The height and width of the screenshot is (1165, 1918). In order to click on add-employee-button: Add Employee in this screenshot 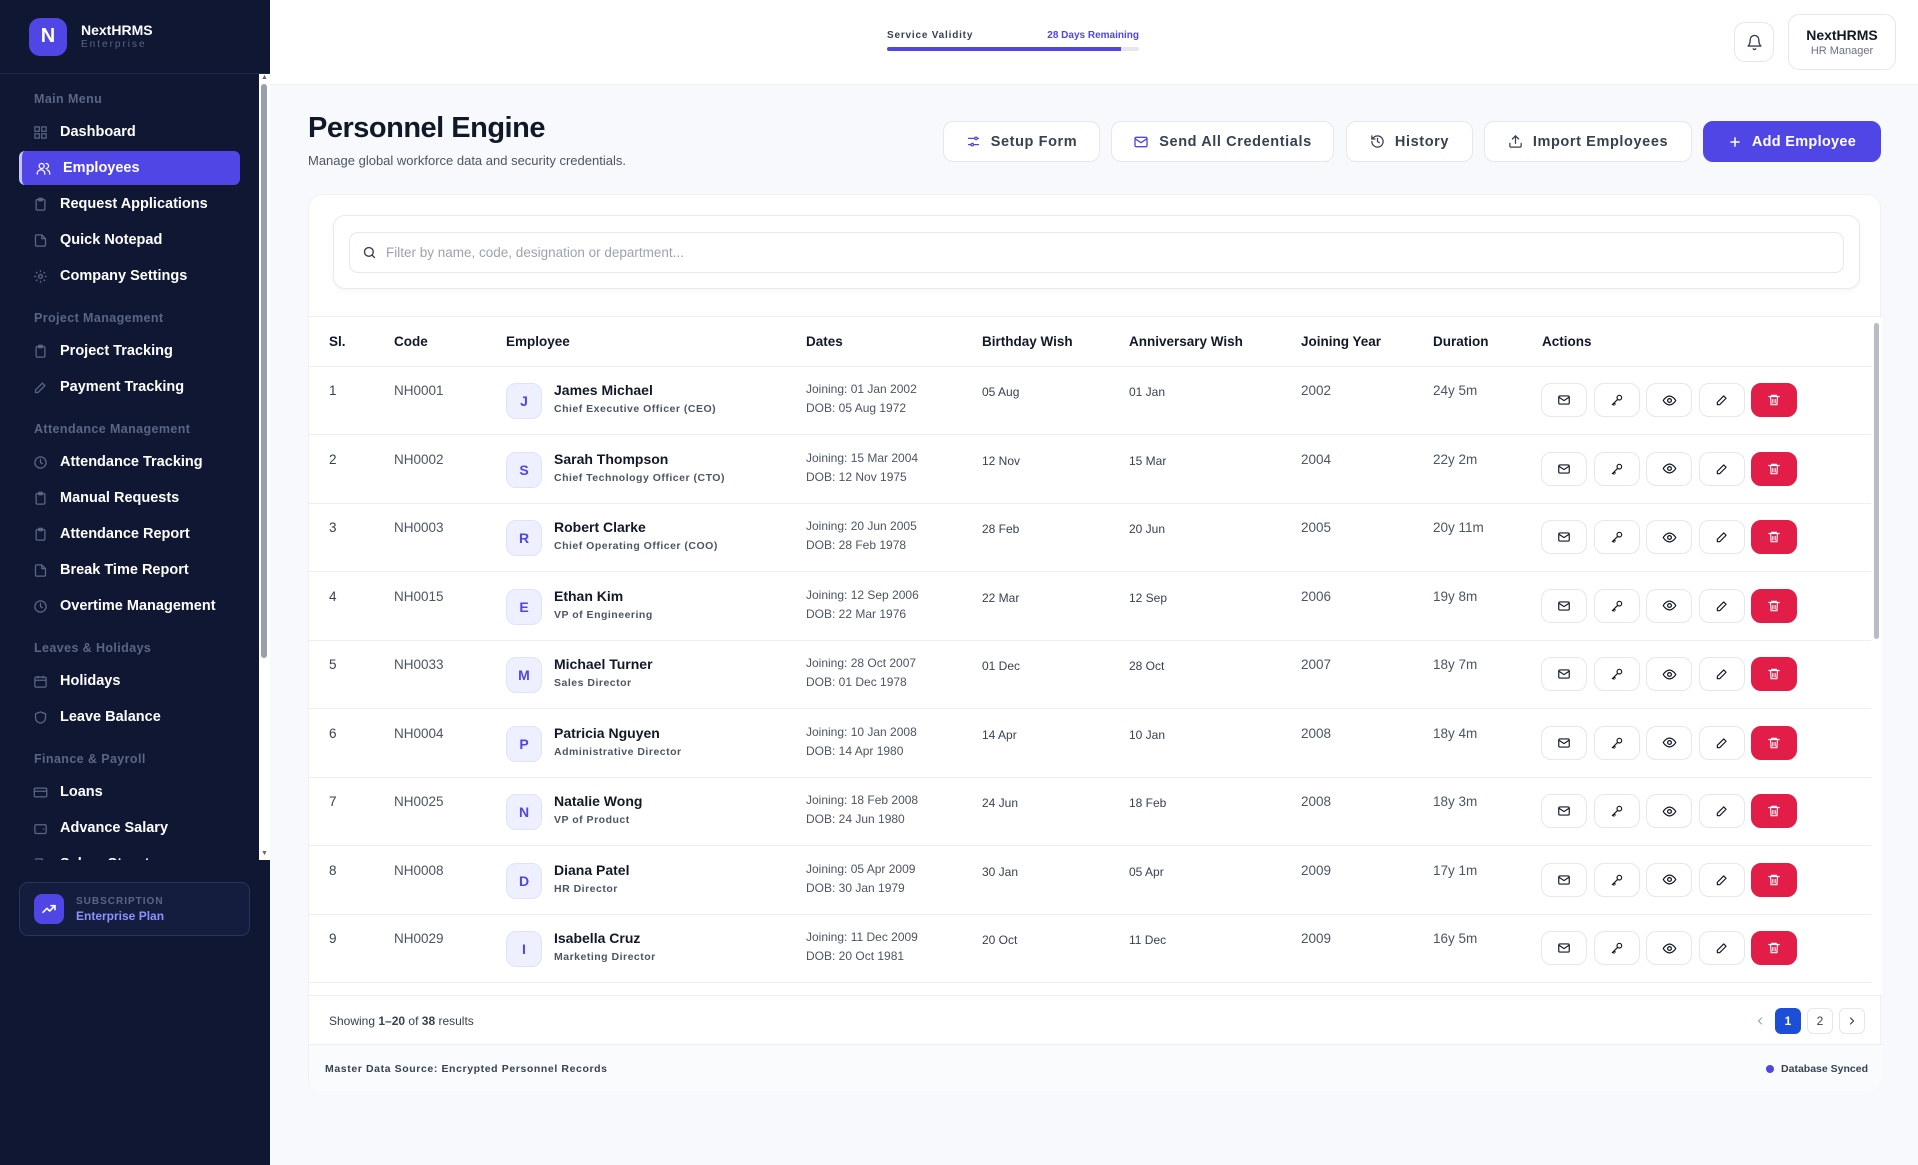, I will do `click(1792, 141)`.